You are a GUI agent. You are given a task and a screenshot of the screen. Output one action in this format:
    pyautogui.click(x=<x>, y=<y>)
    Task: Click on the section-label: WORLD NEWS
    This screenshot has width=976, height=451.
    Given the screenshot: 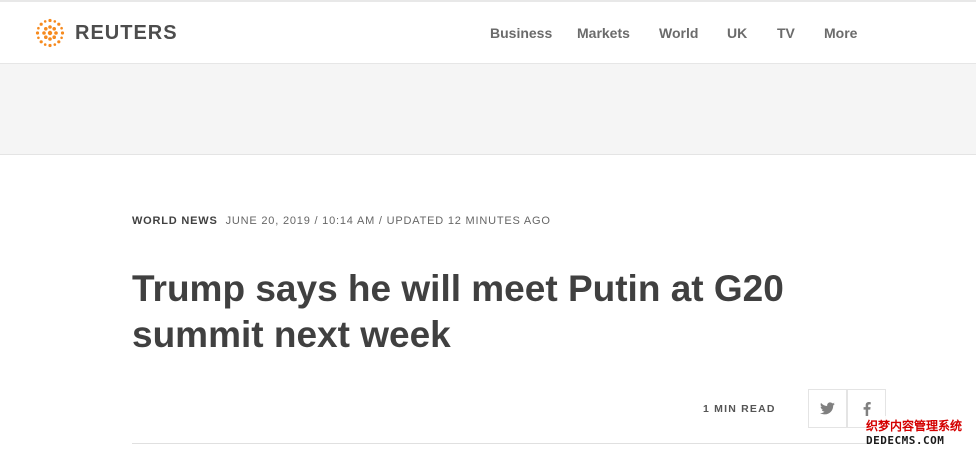 What is the action you would take?
    pyautogui.click(x=175, y=221)
    